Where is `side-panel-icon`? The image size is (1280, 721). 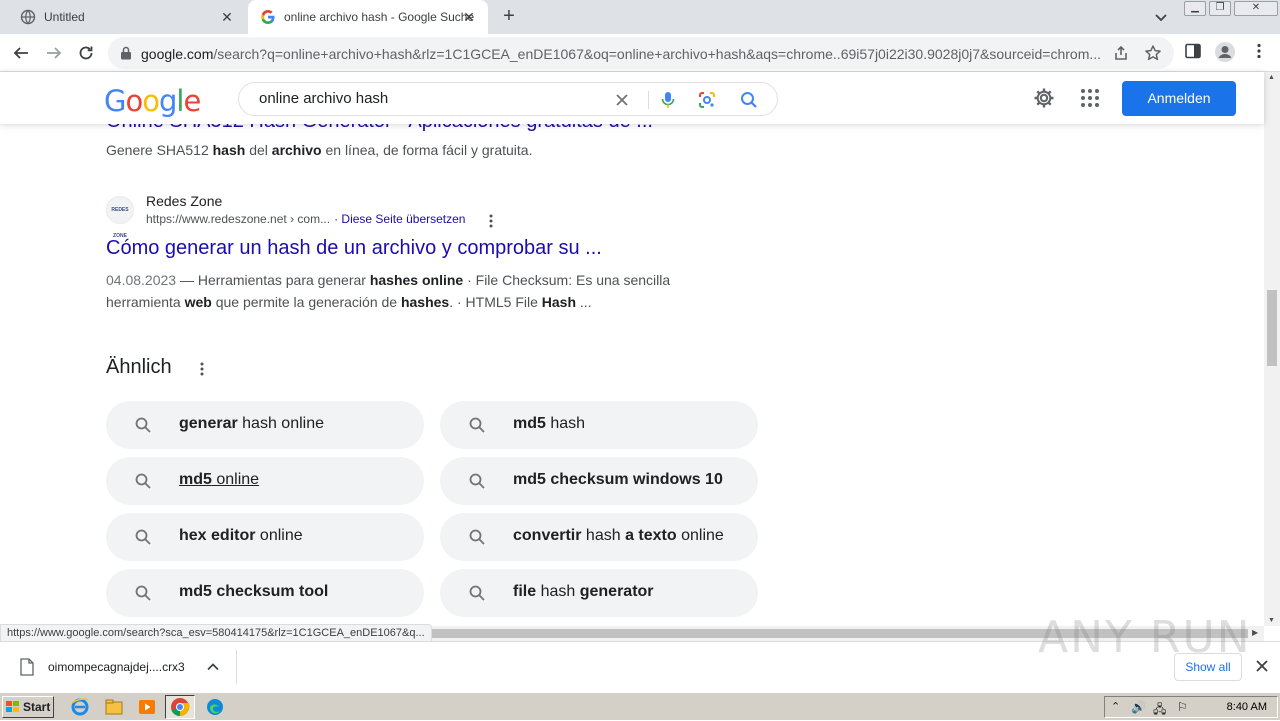
side-panel-icon is located at coordinates (1193, 51).